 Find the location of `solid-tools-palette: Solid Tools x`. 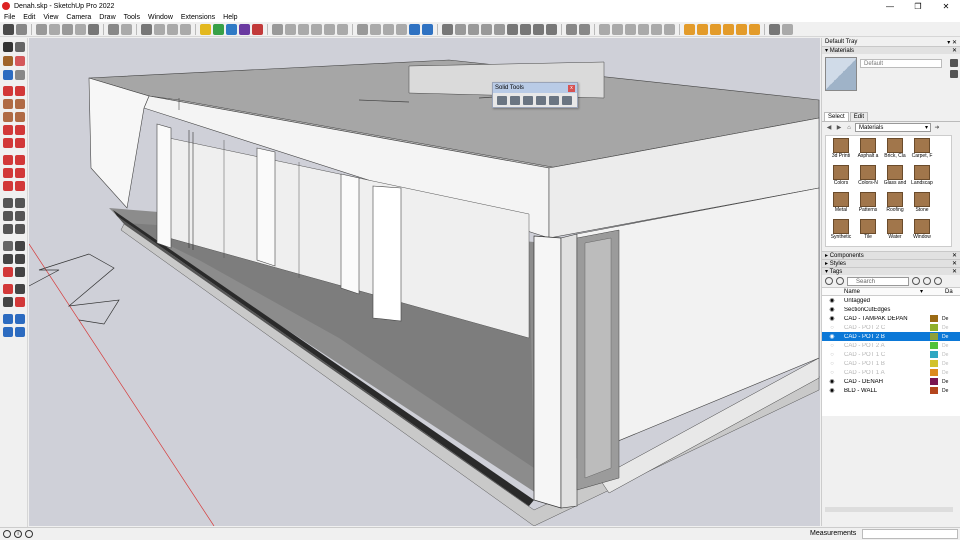

solid-tools-palette: Solid Tools x is located at coordinates (535, 95).